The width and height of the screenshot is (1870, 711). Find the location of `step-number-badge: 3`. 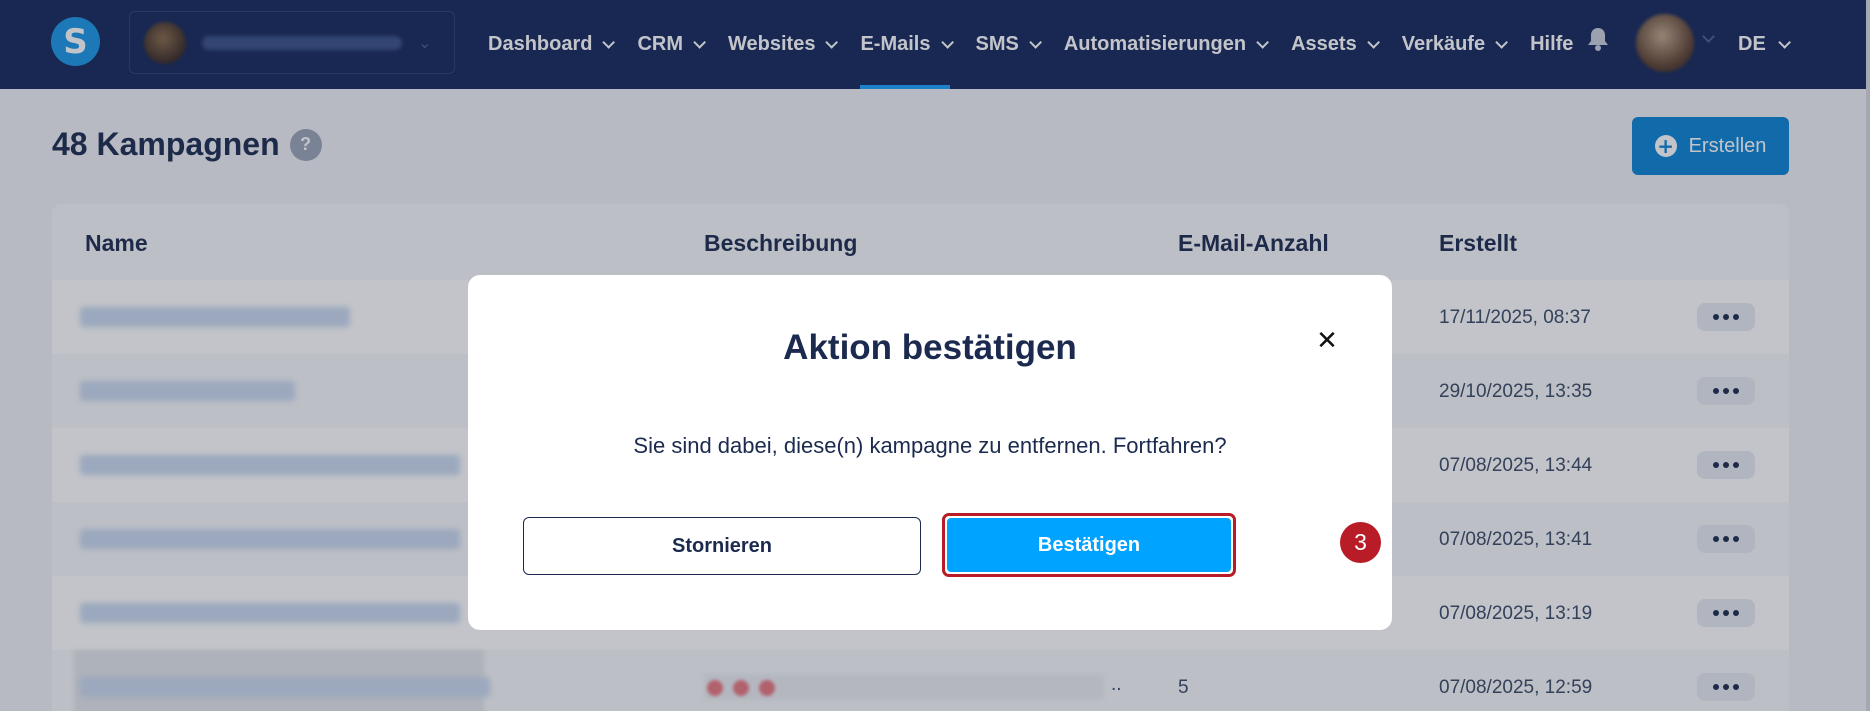

step-number-badge: 3 is located at coordinates (1360, 542).